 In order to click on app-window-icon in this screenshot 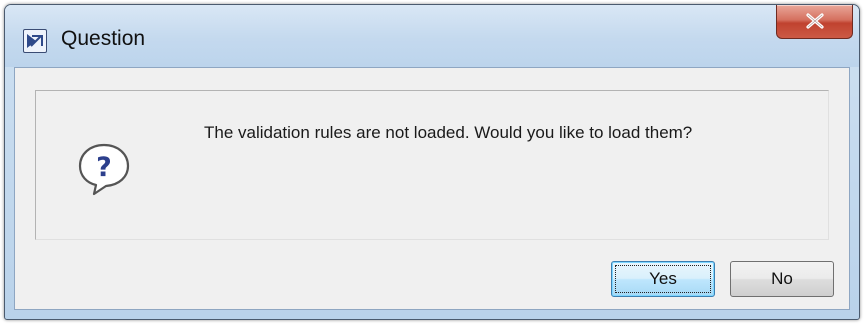, I will do `click(35, 41)`.